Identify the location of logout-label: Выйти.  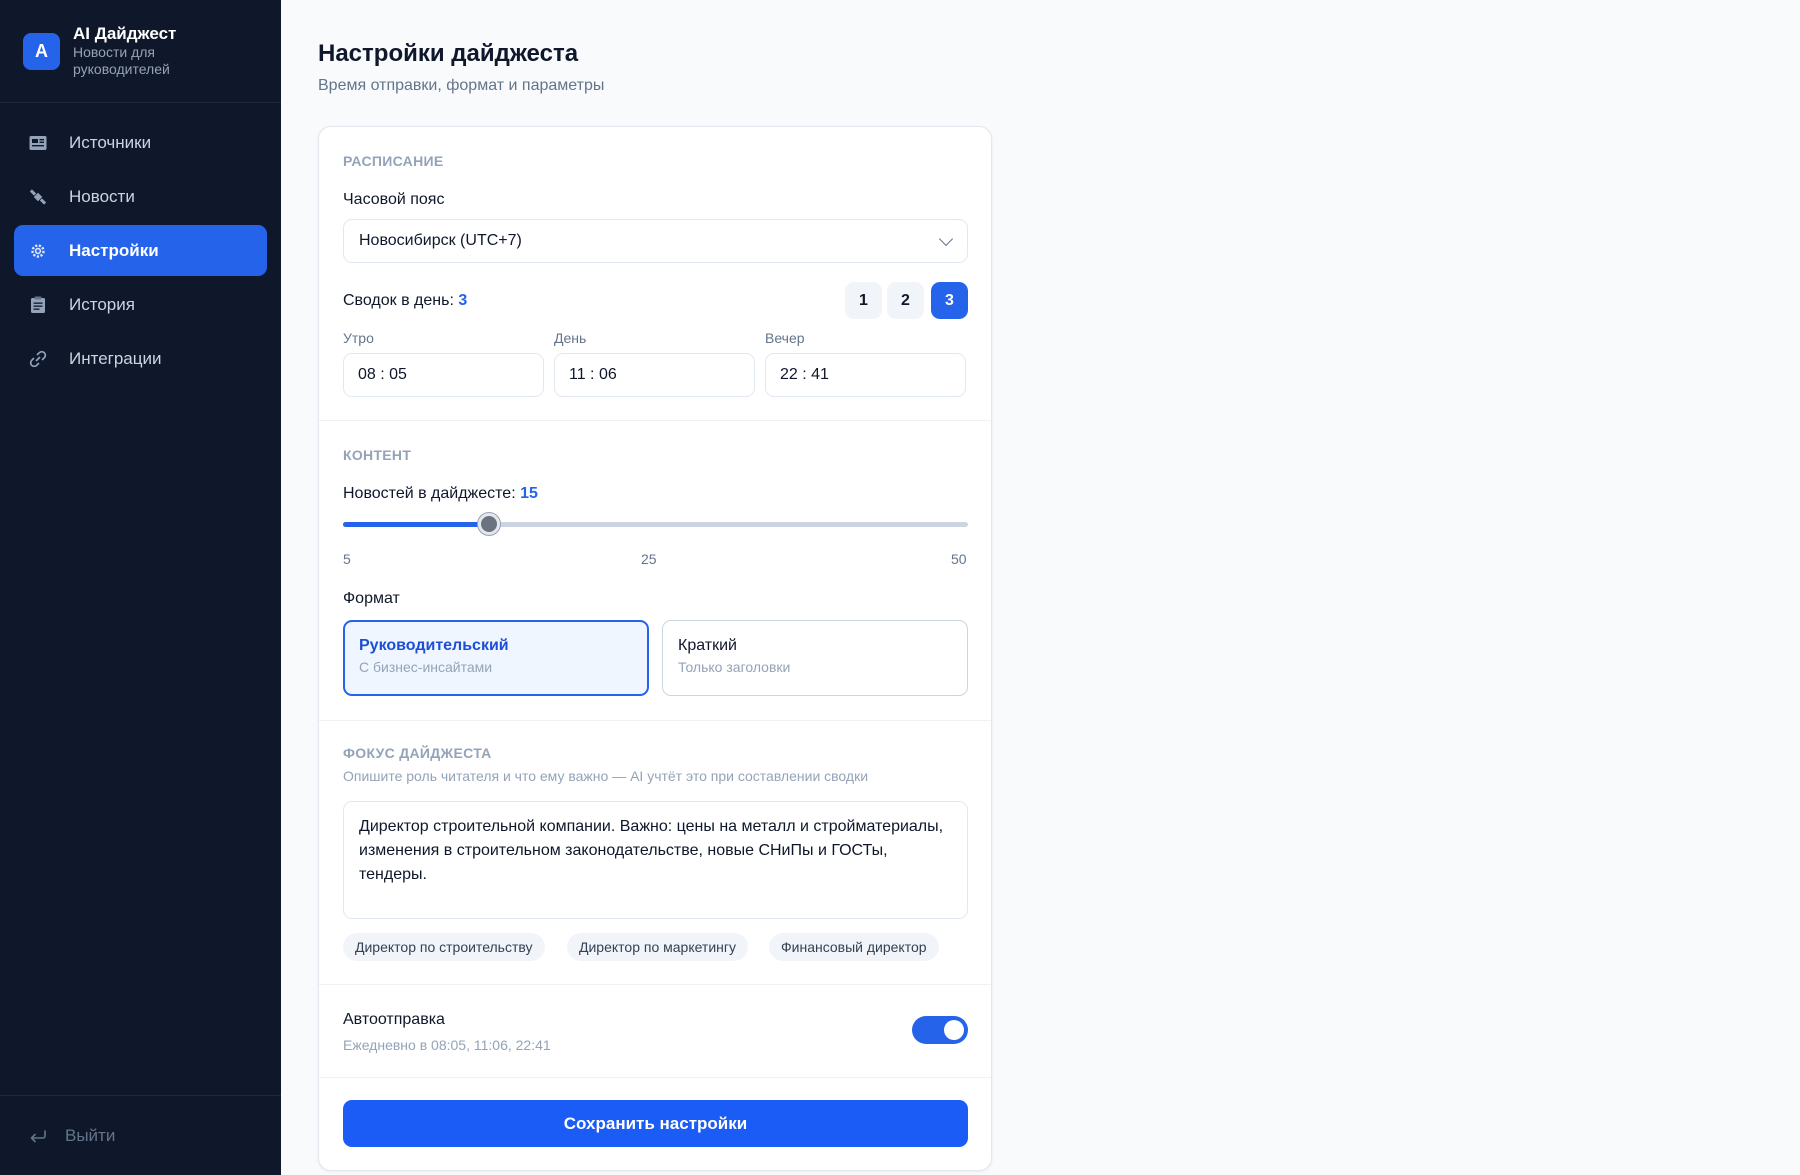
(90, 1135).